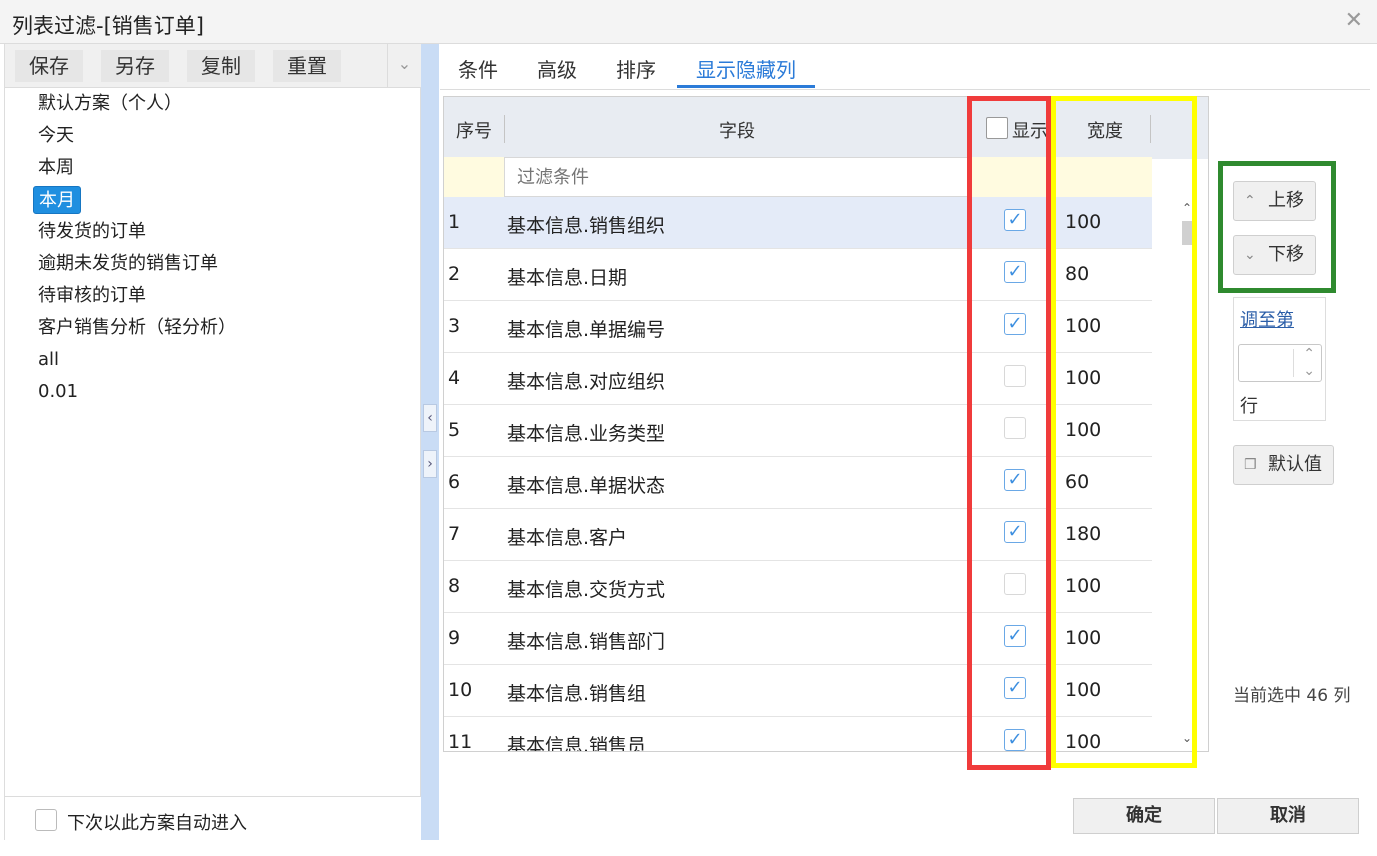 The image size is (1377, 856). I want to click on row-field-name: 基本信息.销售组织, so click(586, 226).